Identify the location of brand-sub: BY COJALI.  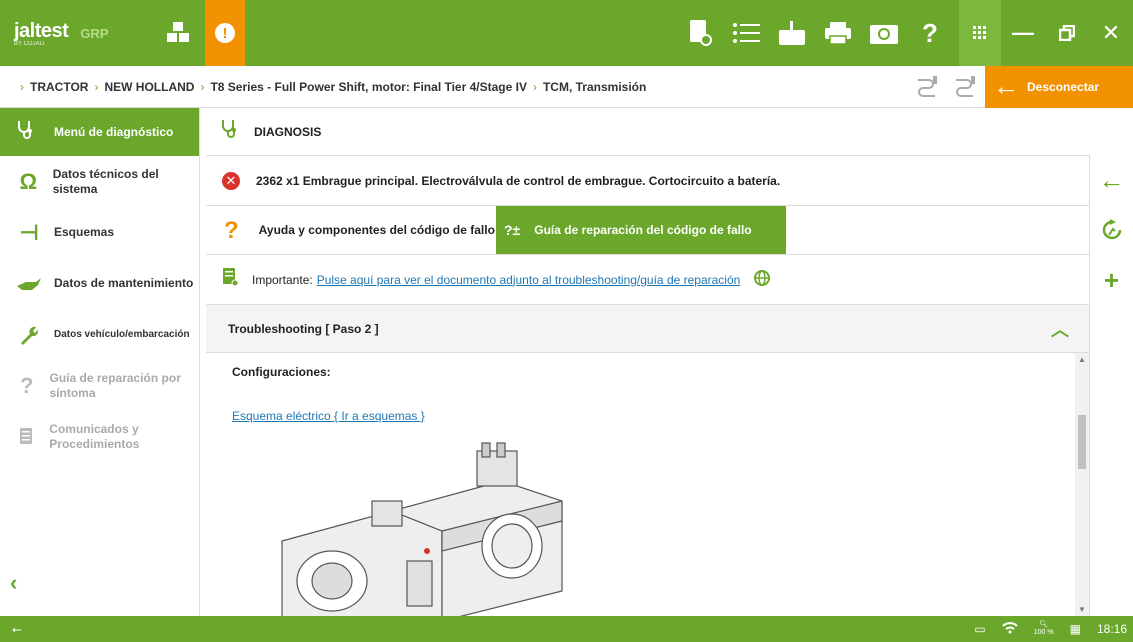
(29, 43).